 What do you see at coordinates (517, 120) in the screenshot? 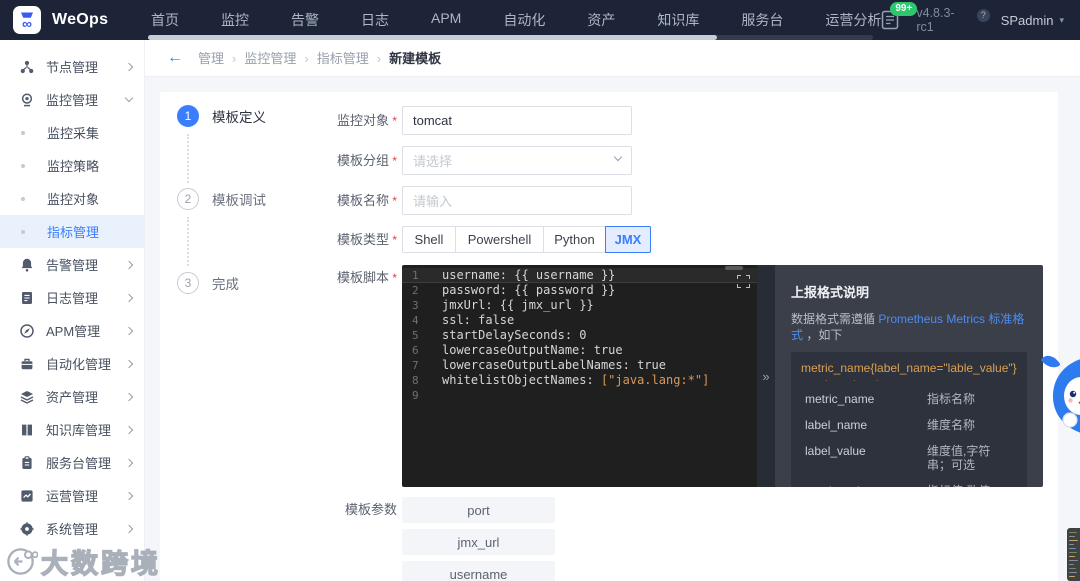
I see `monitor-object-input: tomcat` at bounding box center [517, 120].